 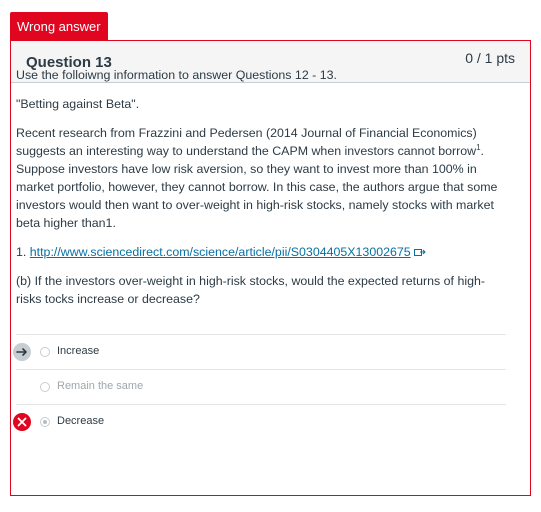 What do you see at coordinates (59, 26) in the screenshot?
I see `wrong-answer-badge: Wrong answer` at bounding box center [59, 26].